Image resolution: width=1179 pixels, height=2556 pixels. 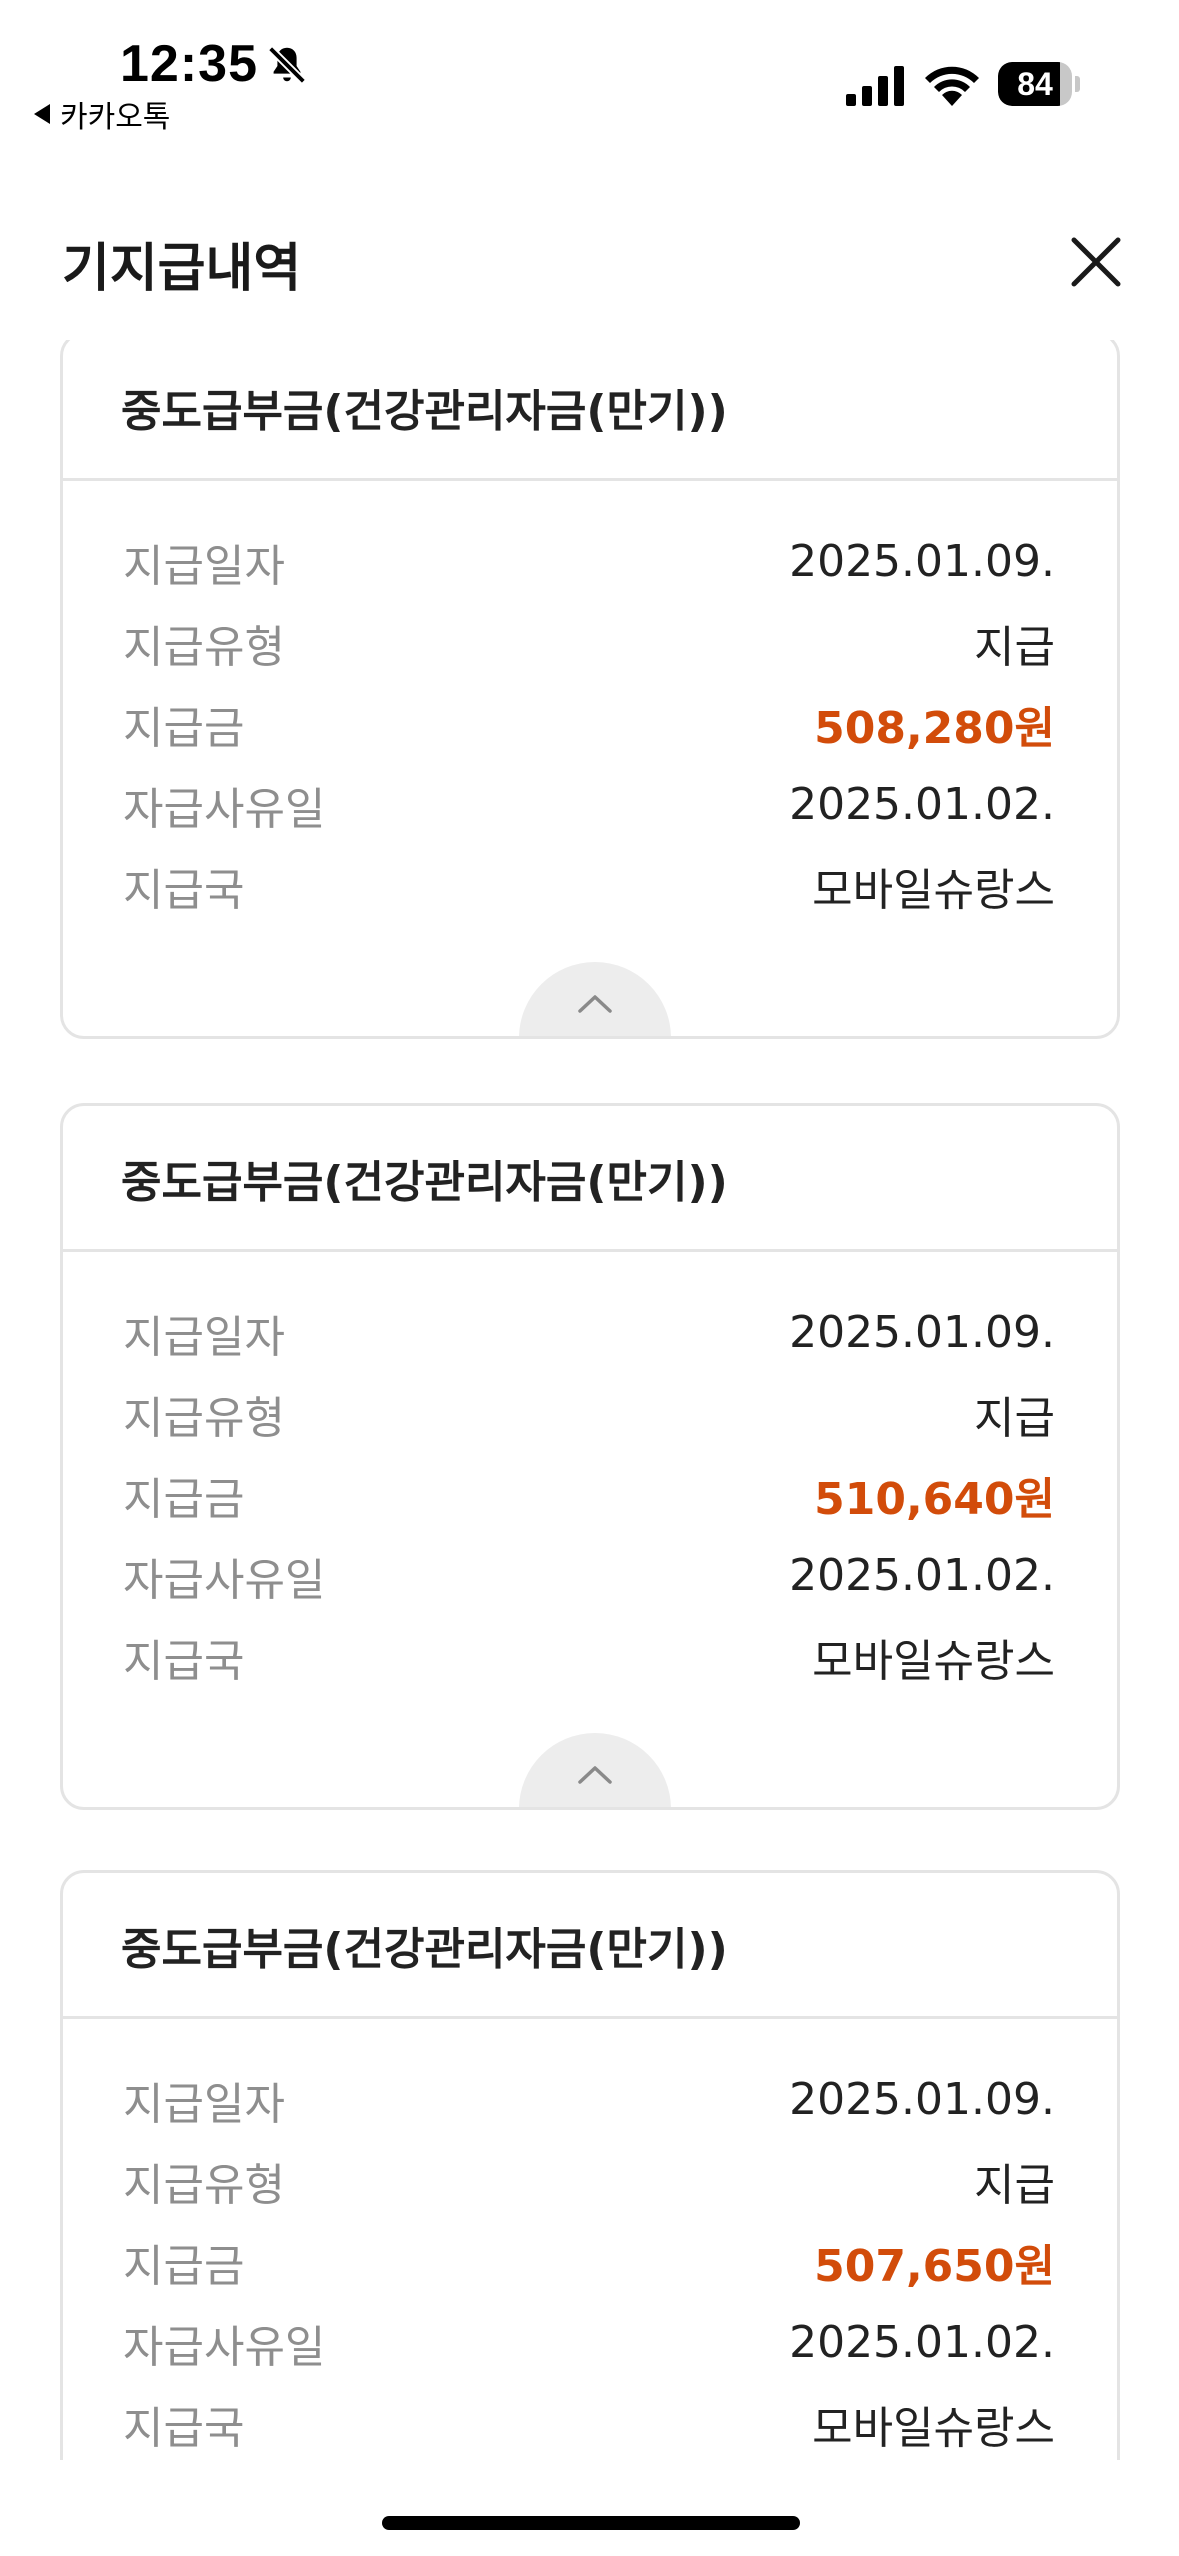 I want to click on battery-icon: 84, so click(x=1039, y=84).